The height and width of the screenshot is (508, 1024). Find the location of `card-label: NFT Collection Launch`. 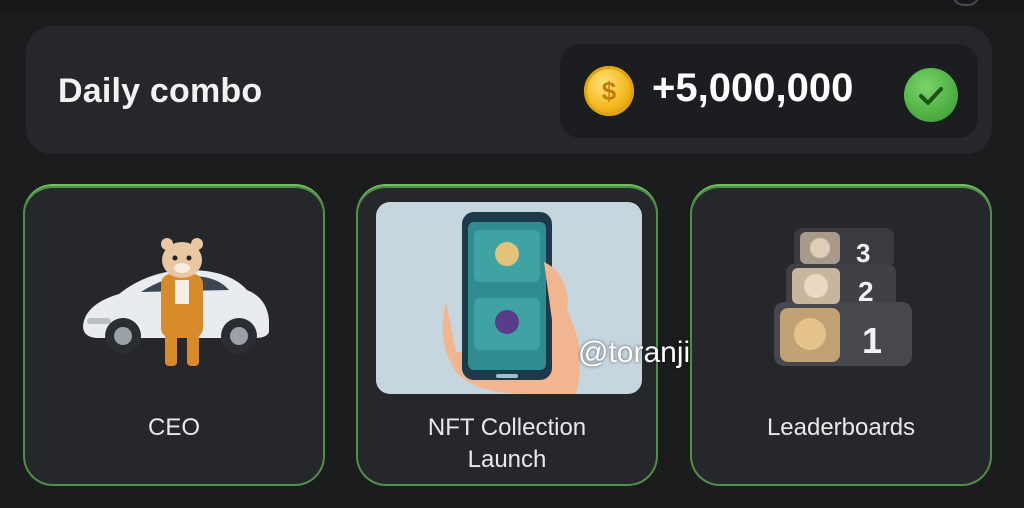

card-label: NFT Collection Launch is located at coordinates (507, 444).